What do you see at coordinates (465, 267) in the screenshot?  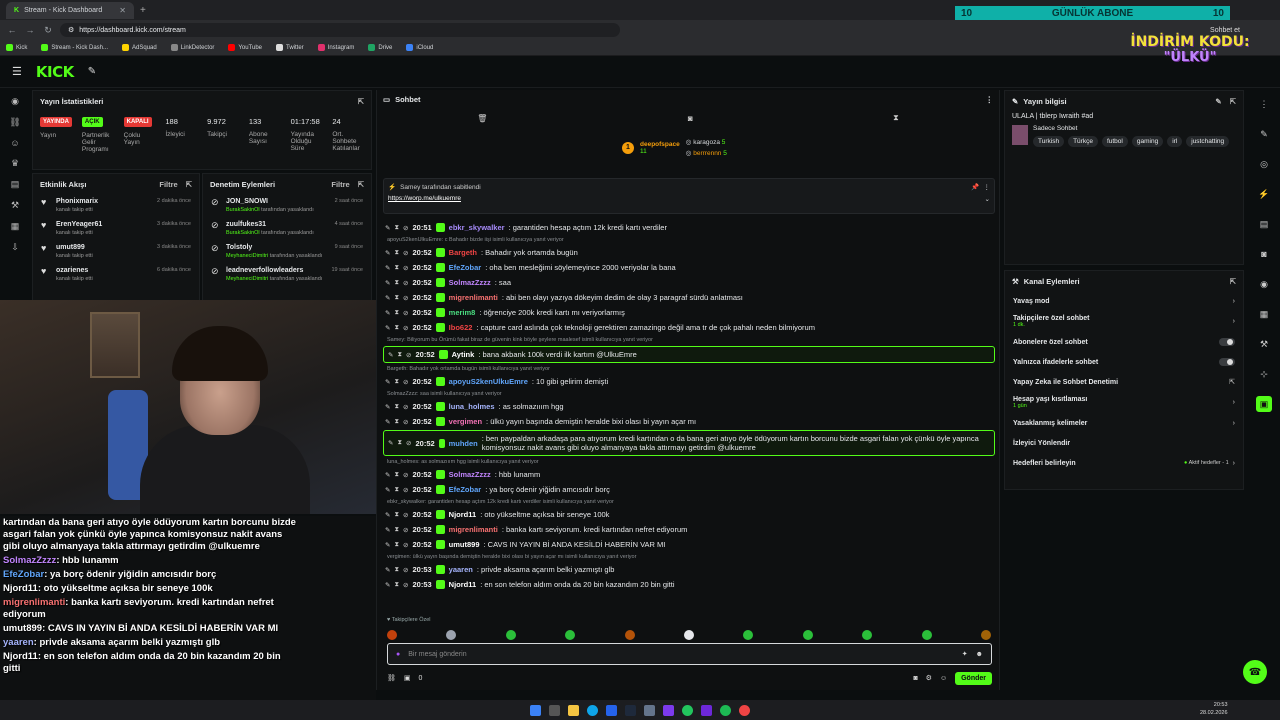 I see `message-user: EfeZobar` at bounding box center [465, 267].